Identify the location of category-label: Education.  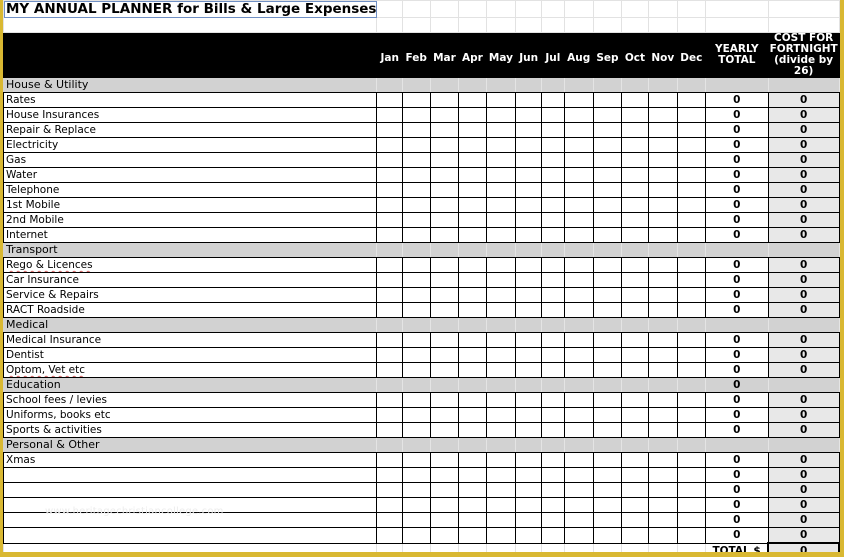
(190, 385).